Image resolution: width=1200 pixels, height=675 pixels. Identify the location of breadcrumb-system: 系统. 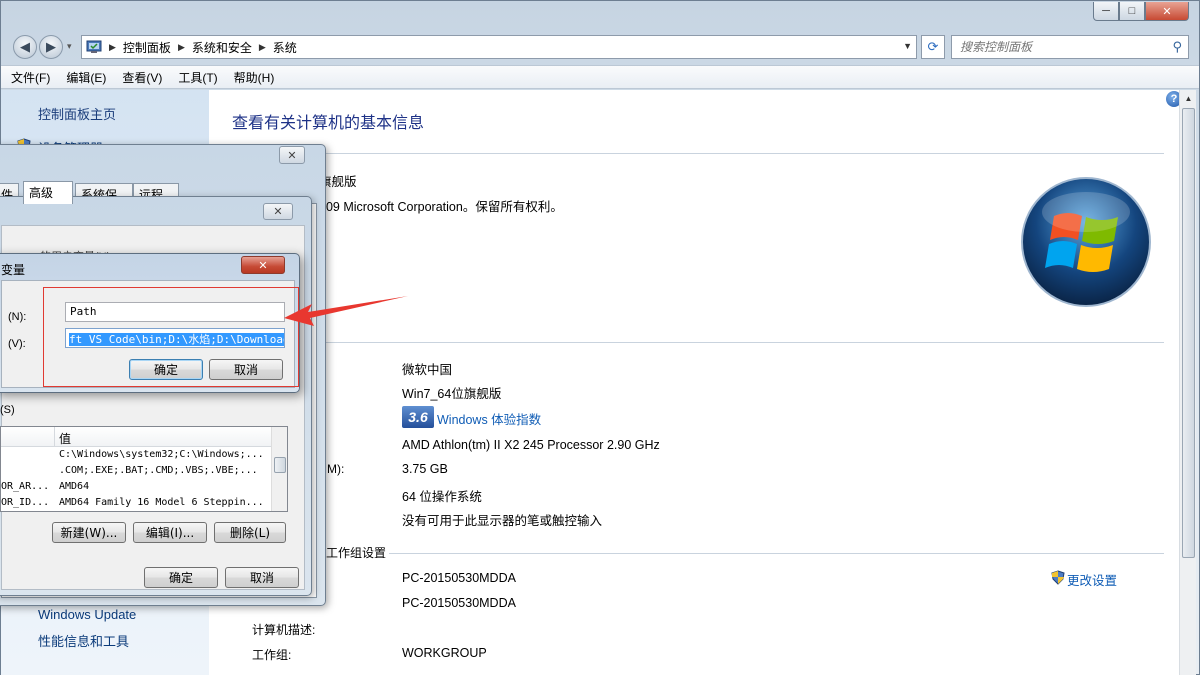
(285, 47).